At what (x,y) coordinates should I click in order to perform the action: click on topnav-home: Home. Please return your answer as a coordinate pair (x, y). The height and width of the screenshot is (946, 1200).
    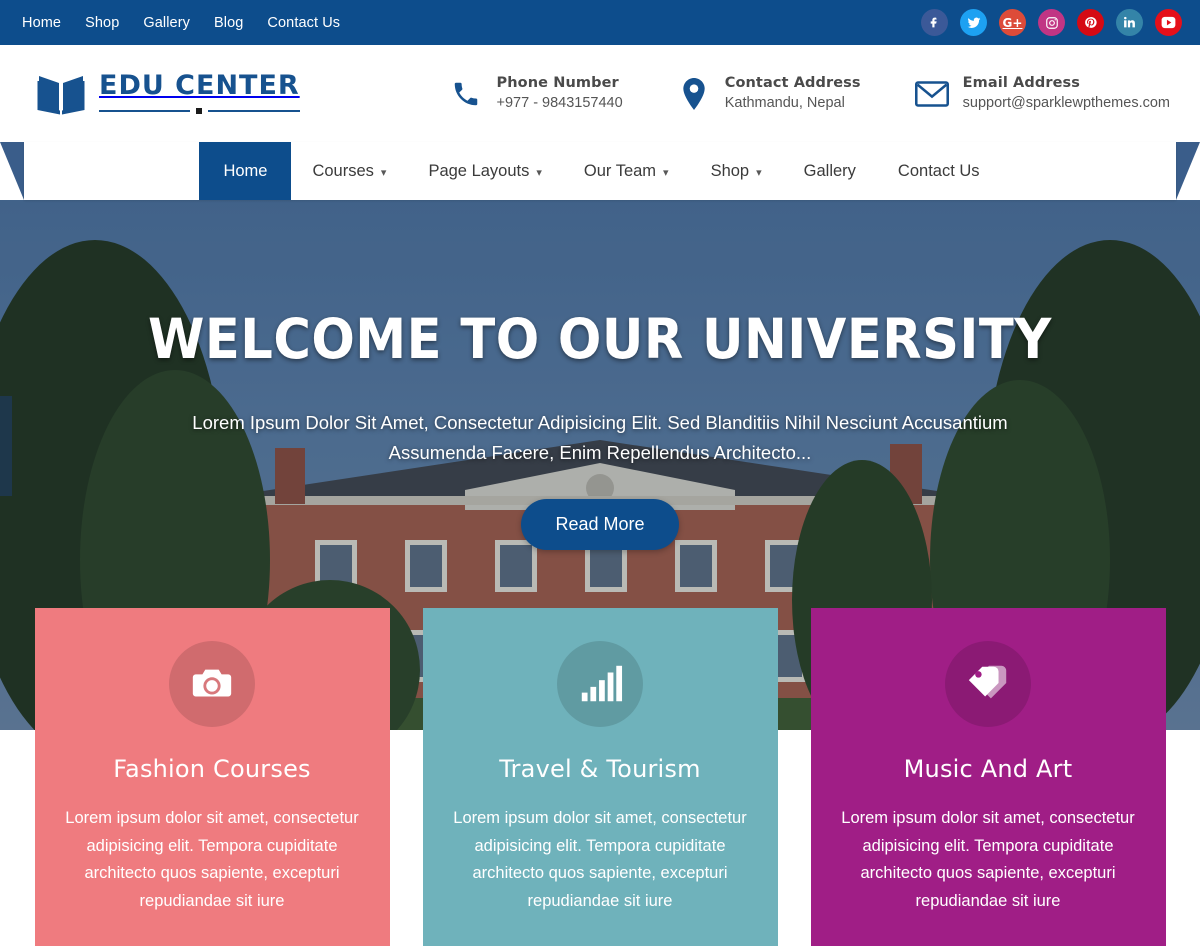
    Looking at the image, I should click on (41, 23).